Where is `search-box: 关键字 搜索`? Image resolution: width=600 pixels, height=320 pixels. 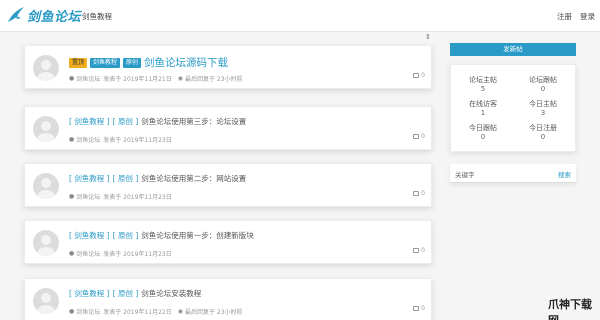 search-box: 关键字 搜索 is located at coordinates (513, 173).